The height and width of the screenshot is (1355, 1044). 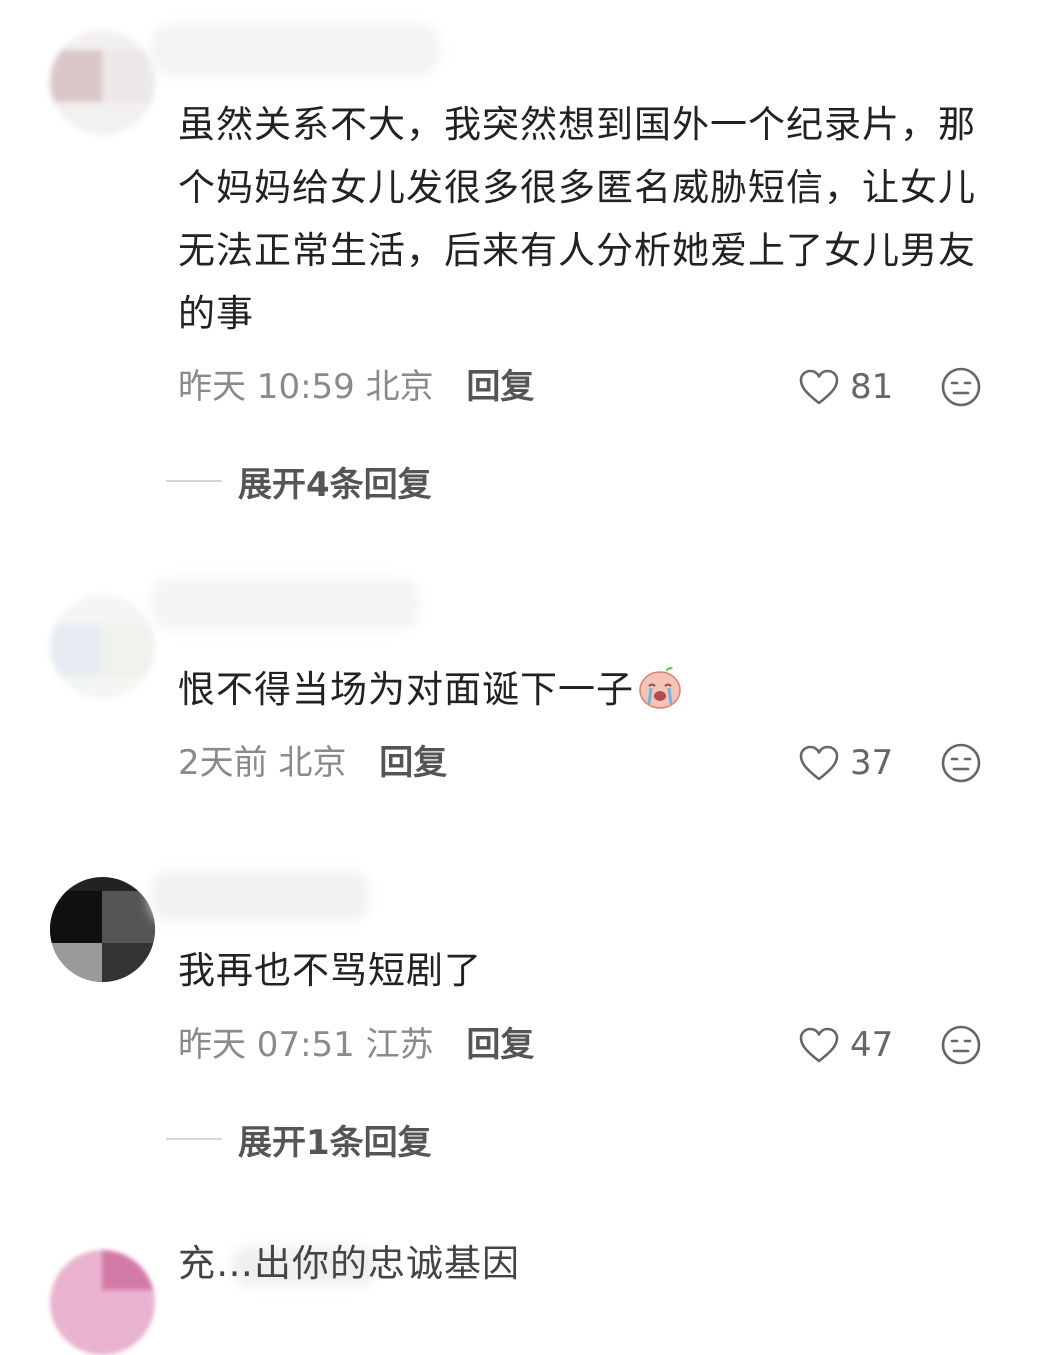 What do you see at coordinates (356, 1045) in the screenshot?
I see `comment-meta: 昨天 07:51 江苏 回复` at bounding box center [356, 1045].